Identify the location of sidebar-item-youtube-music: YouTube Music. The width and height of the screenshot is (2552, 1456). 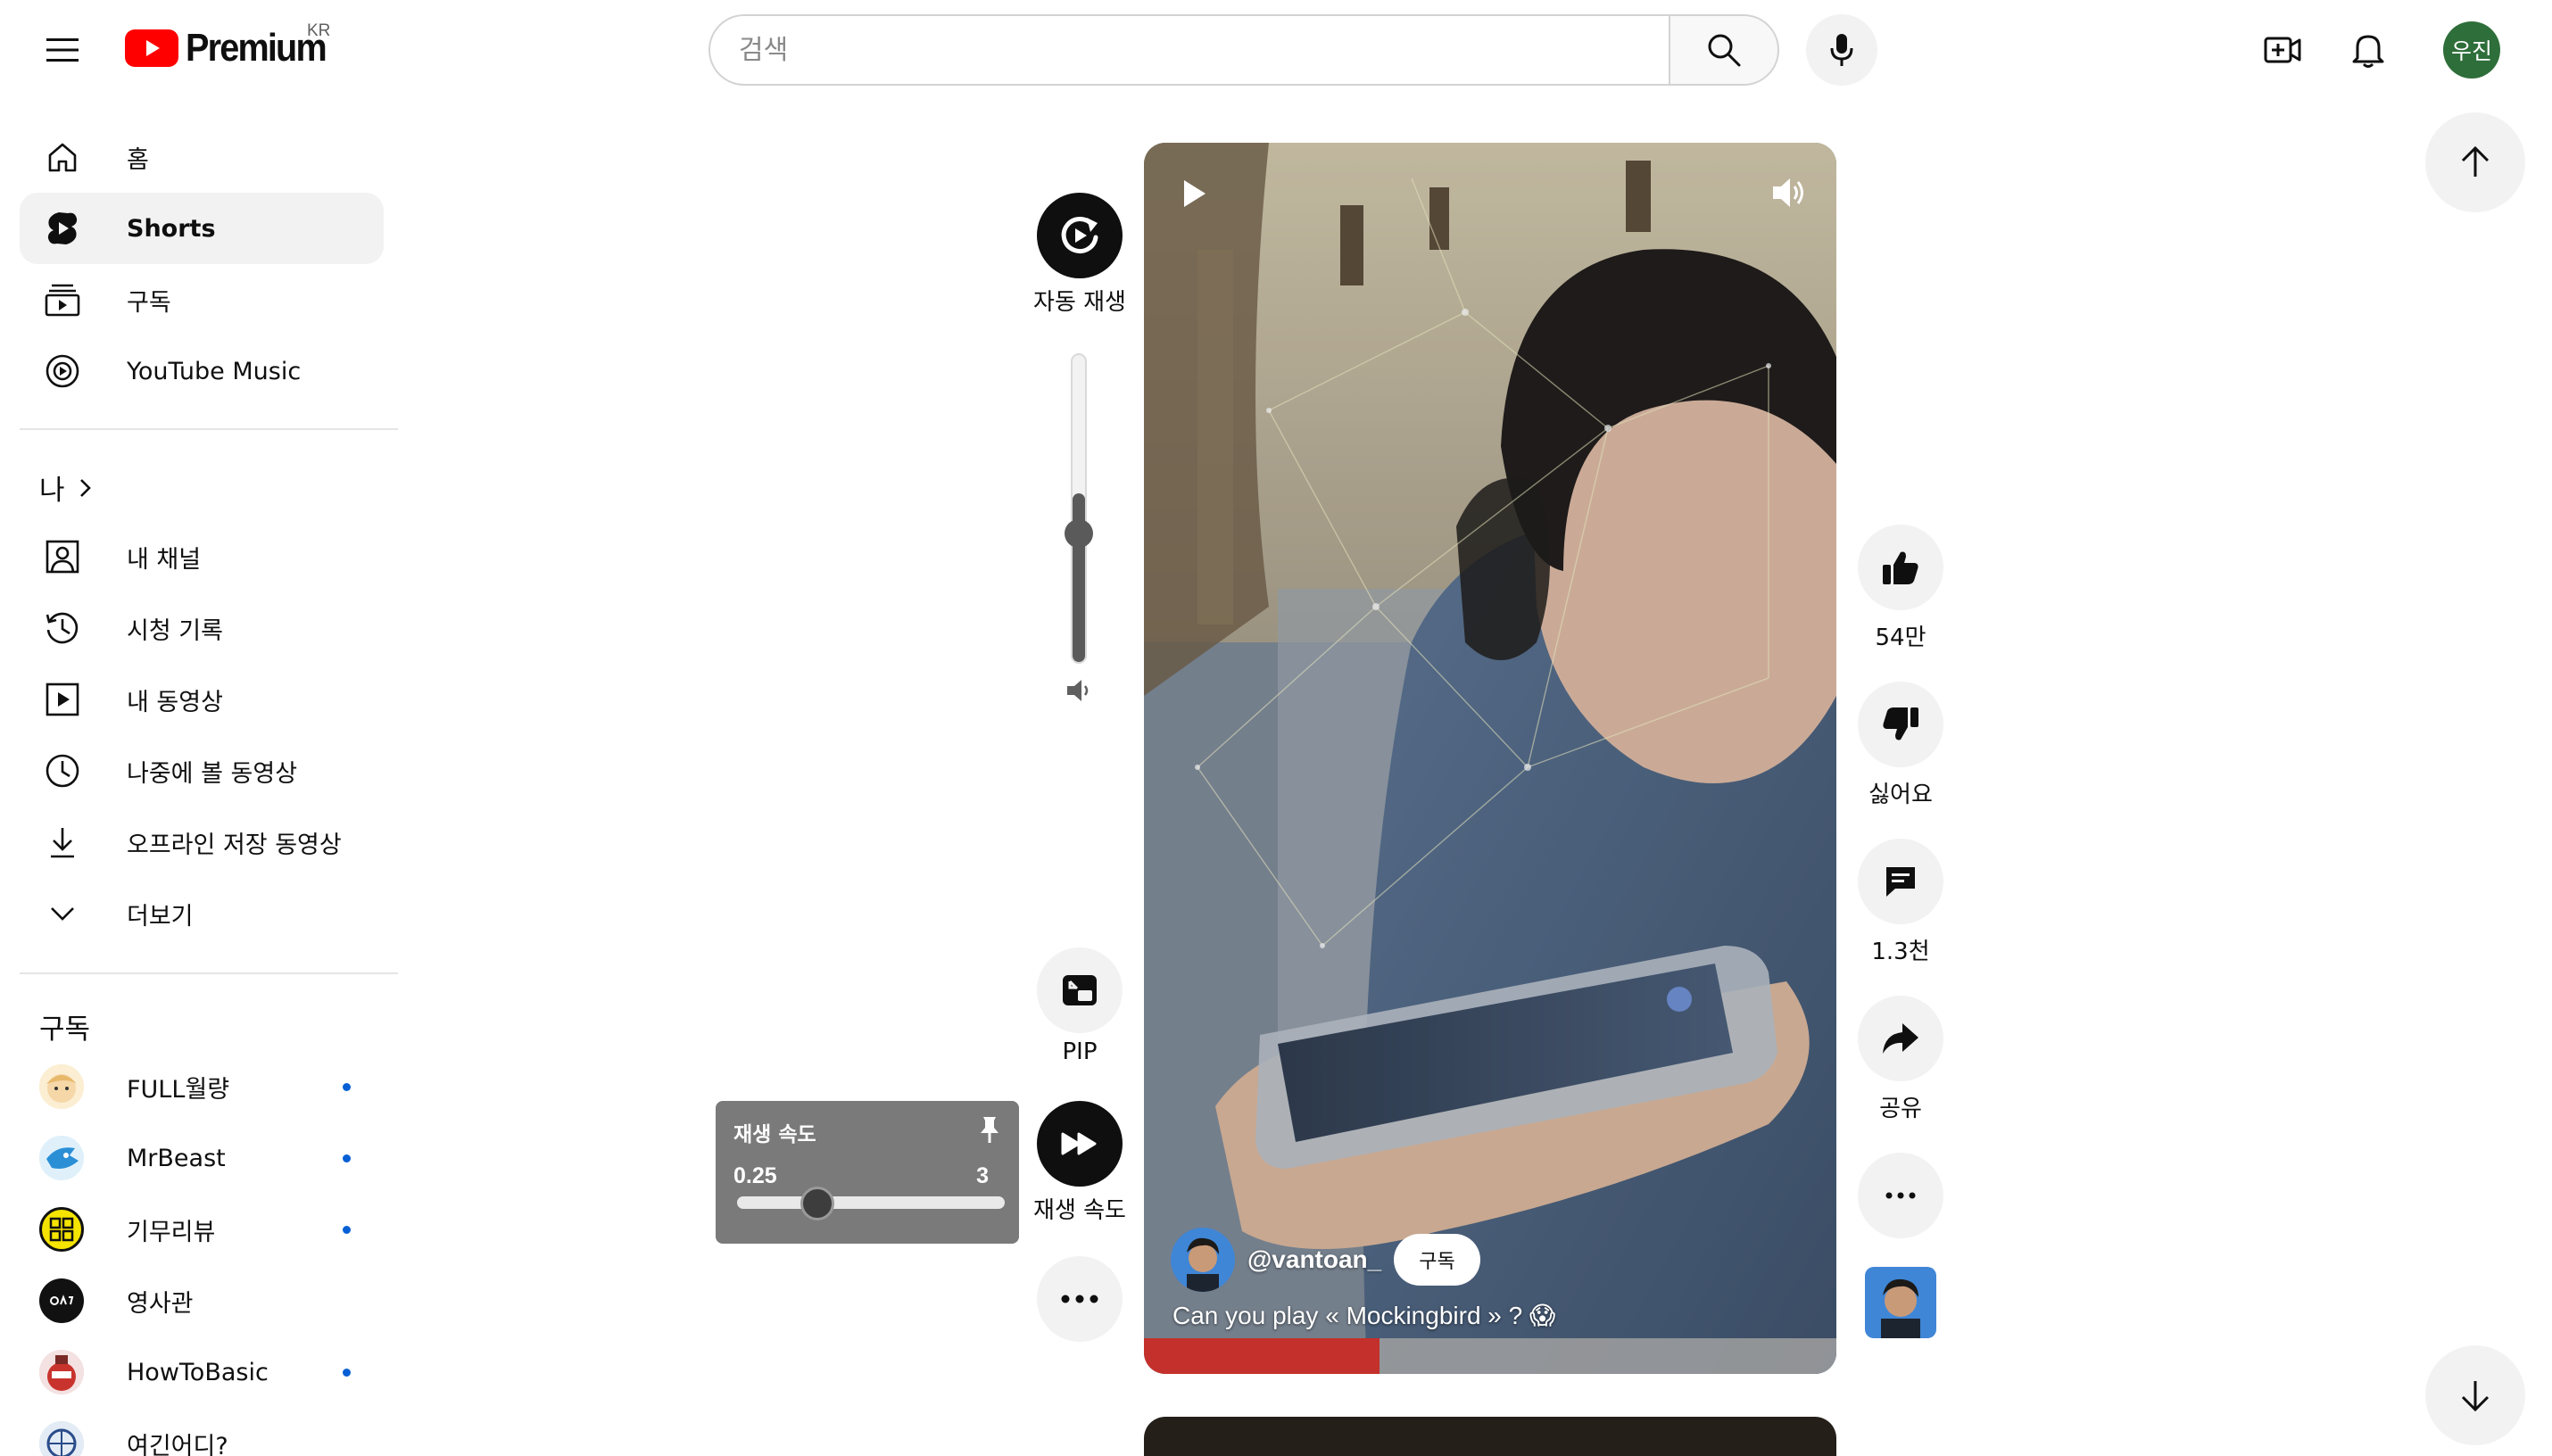
(202, 371).